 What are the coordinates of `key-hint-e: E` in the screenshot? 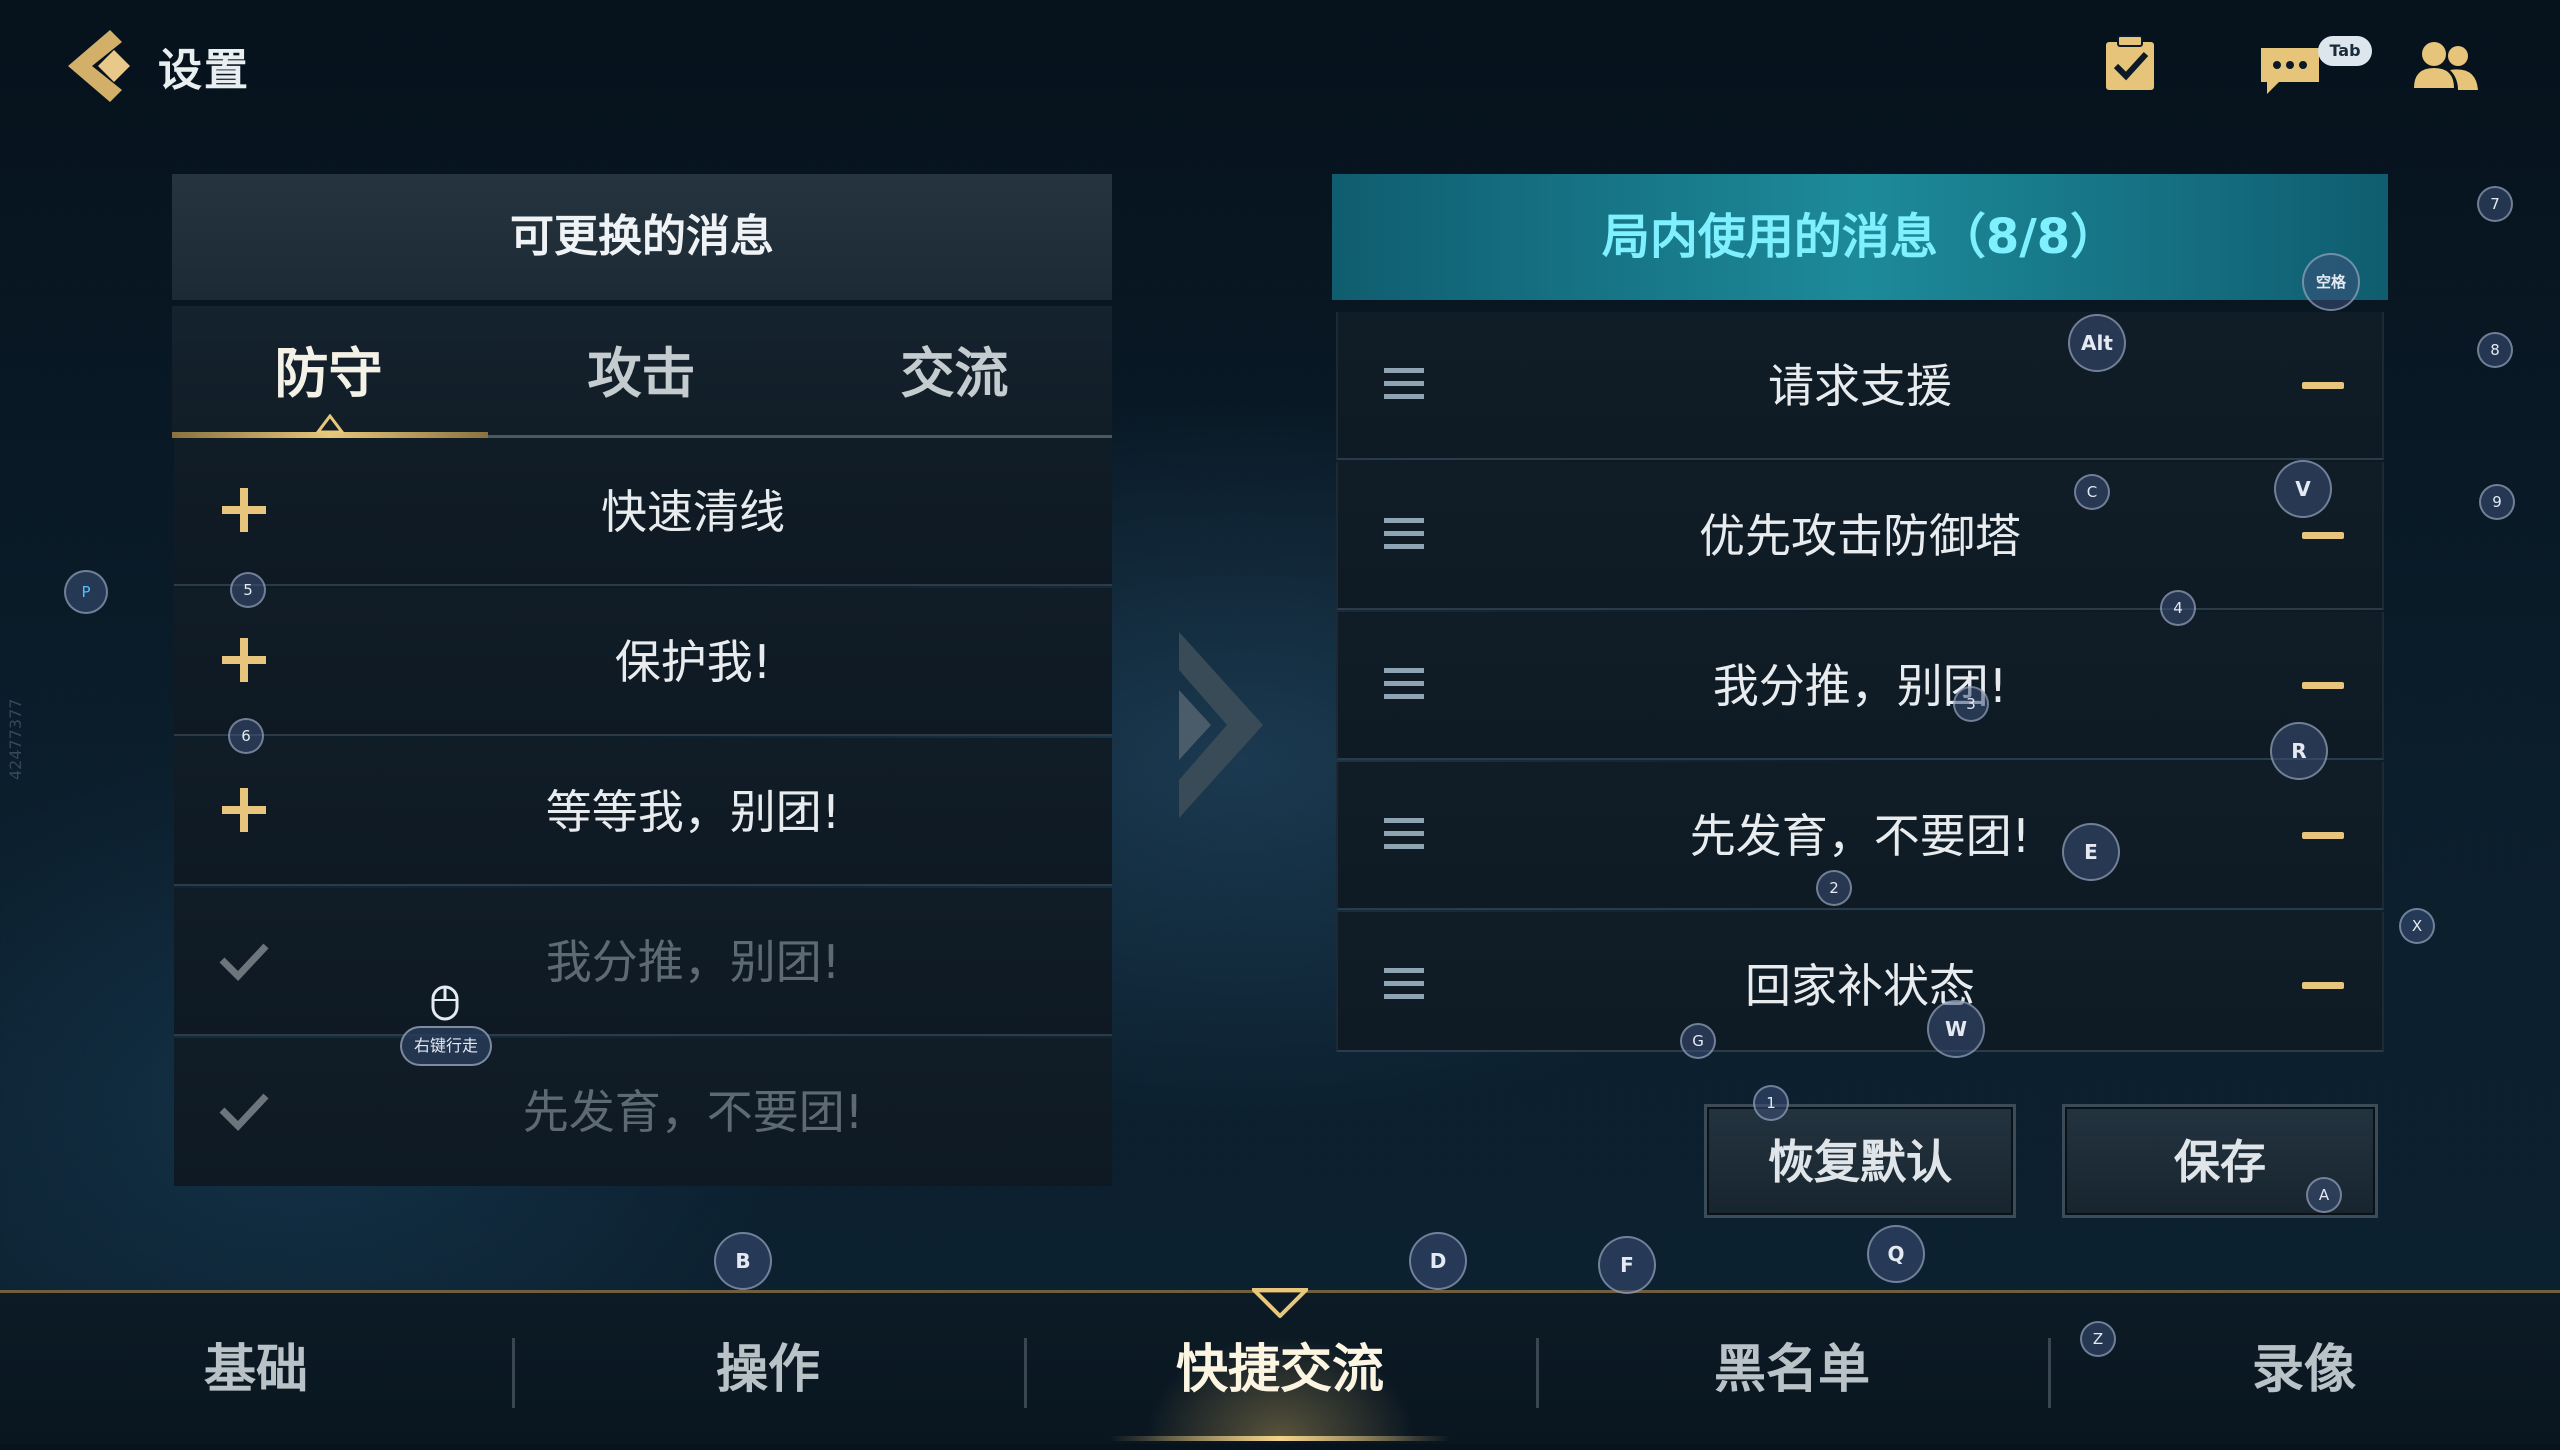 It's located at (2091, 852).